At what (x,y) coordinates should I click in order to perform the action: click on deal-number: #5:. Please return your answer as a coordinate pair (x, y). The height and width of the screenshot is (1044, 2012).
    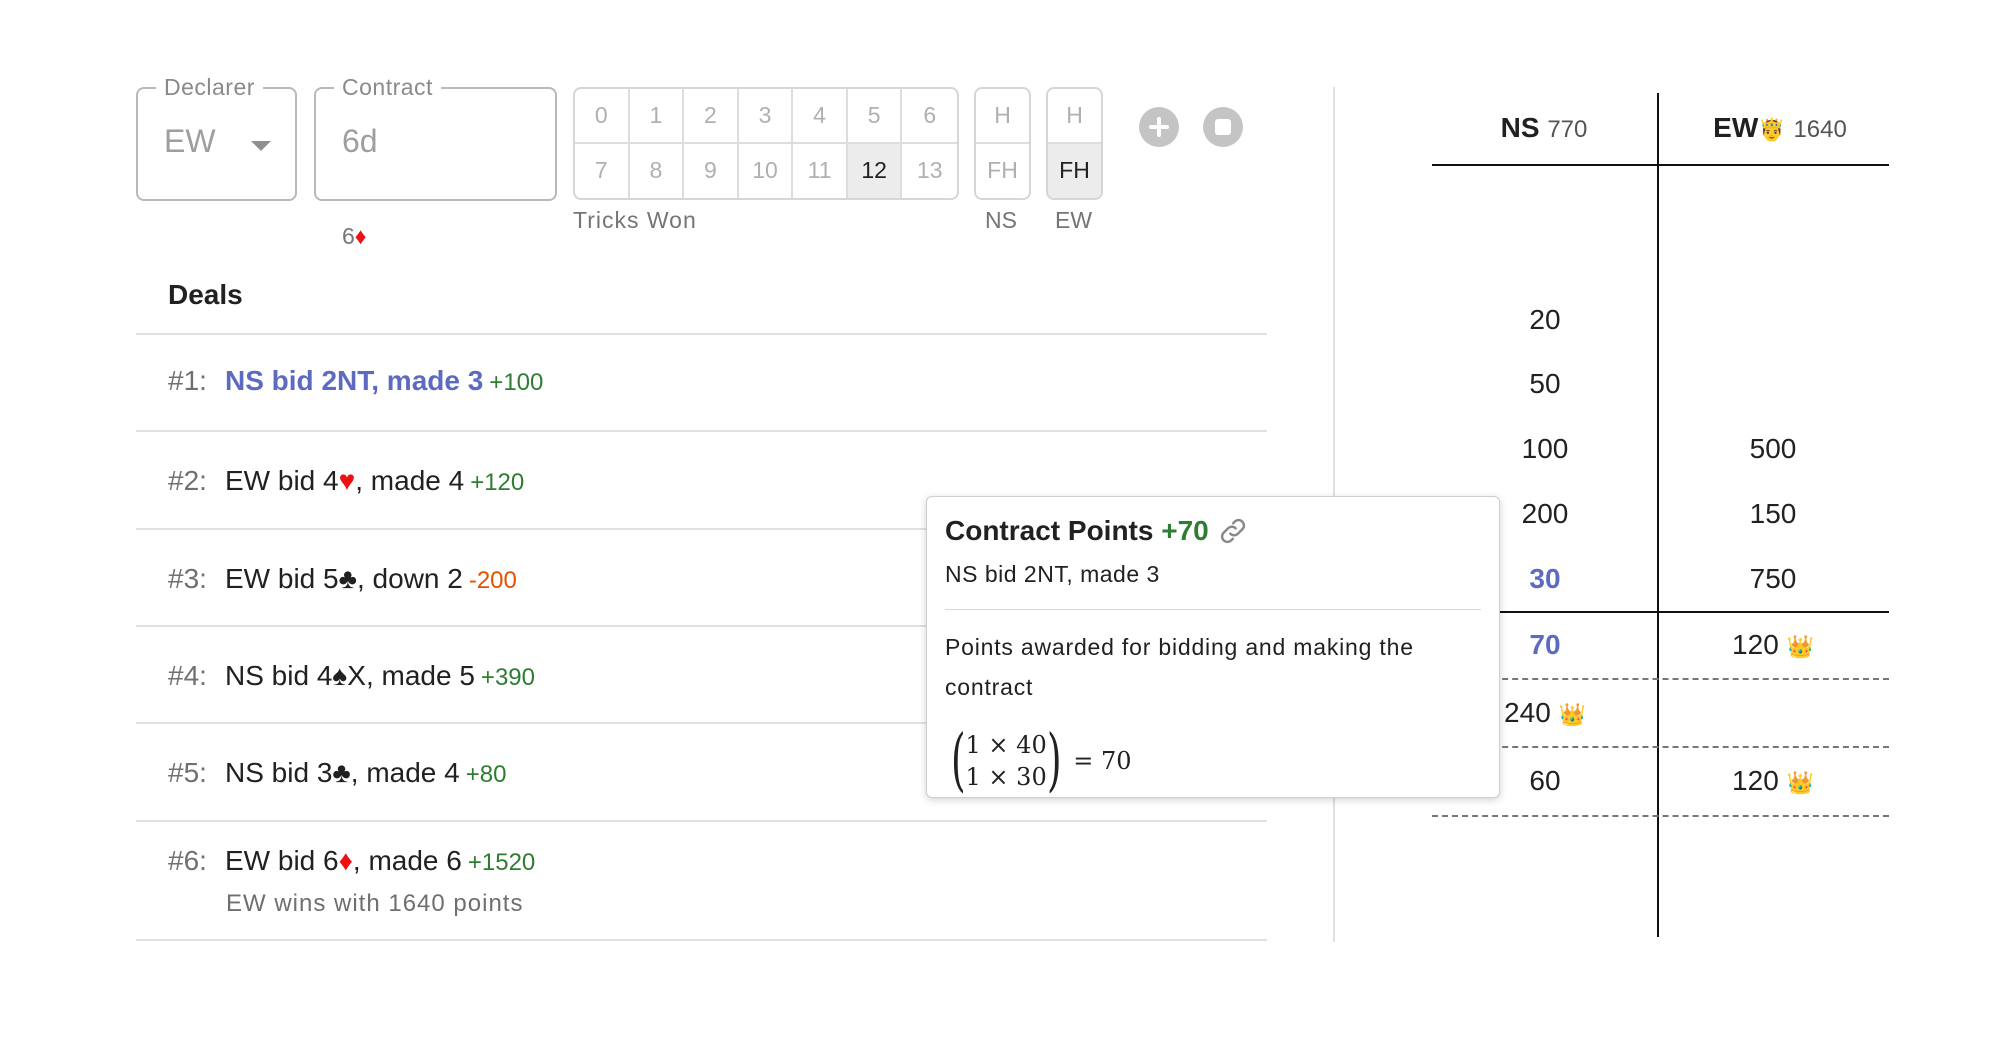
    Looking at the image, I should click on (187, 772).